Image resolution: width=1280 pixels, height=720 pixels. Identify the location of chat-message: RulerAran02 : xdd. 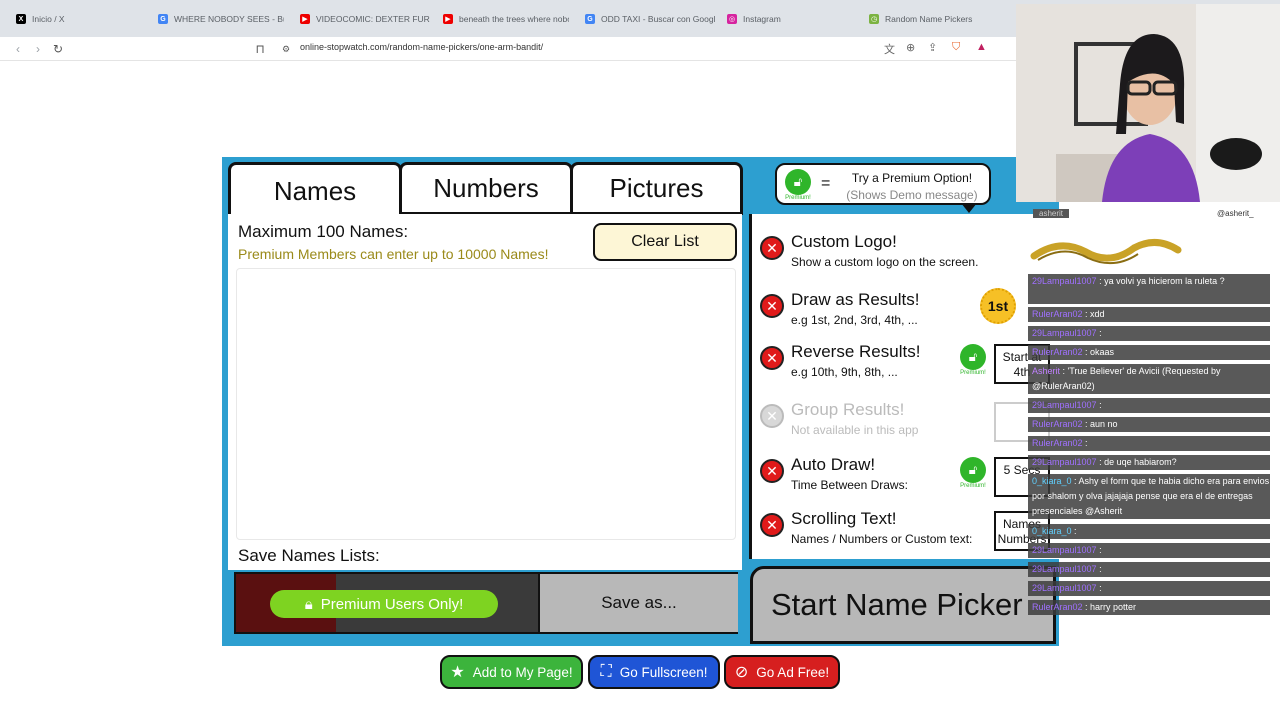
(1149, 314).